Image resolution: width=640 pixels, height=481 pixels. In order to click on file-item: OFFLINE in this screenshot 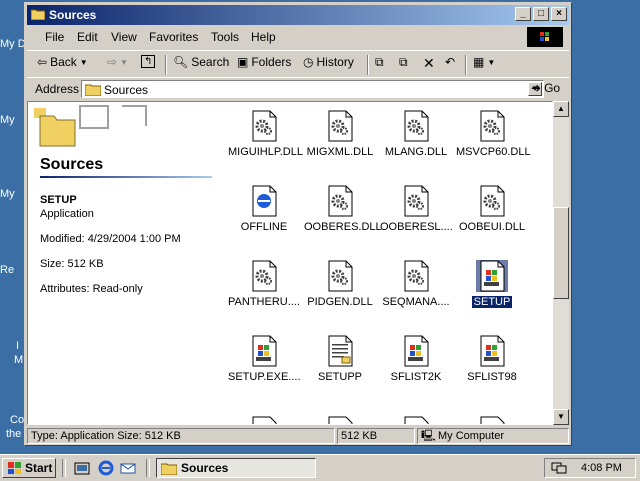, I will do `click(264, 209)`.